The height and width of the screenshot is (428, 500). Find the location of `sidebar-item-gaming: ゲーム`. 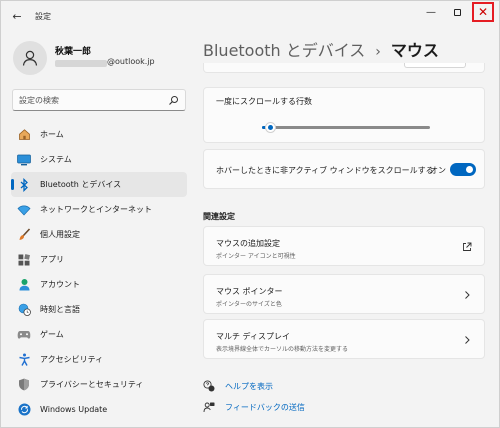

sidebar-item-gaming: ゲーム is located at coordinates (99, 334).